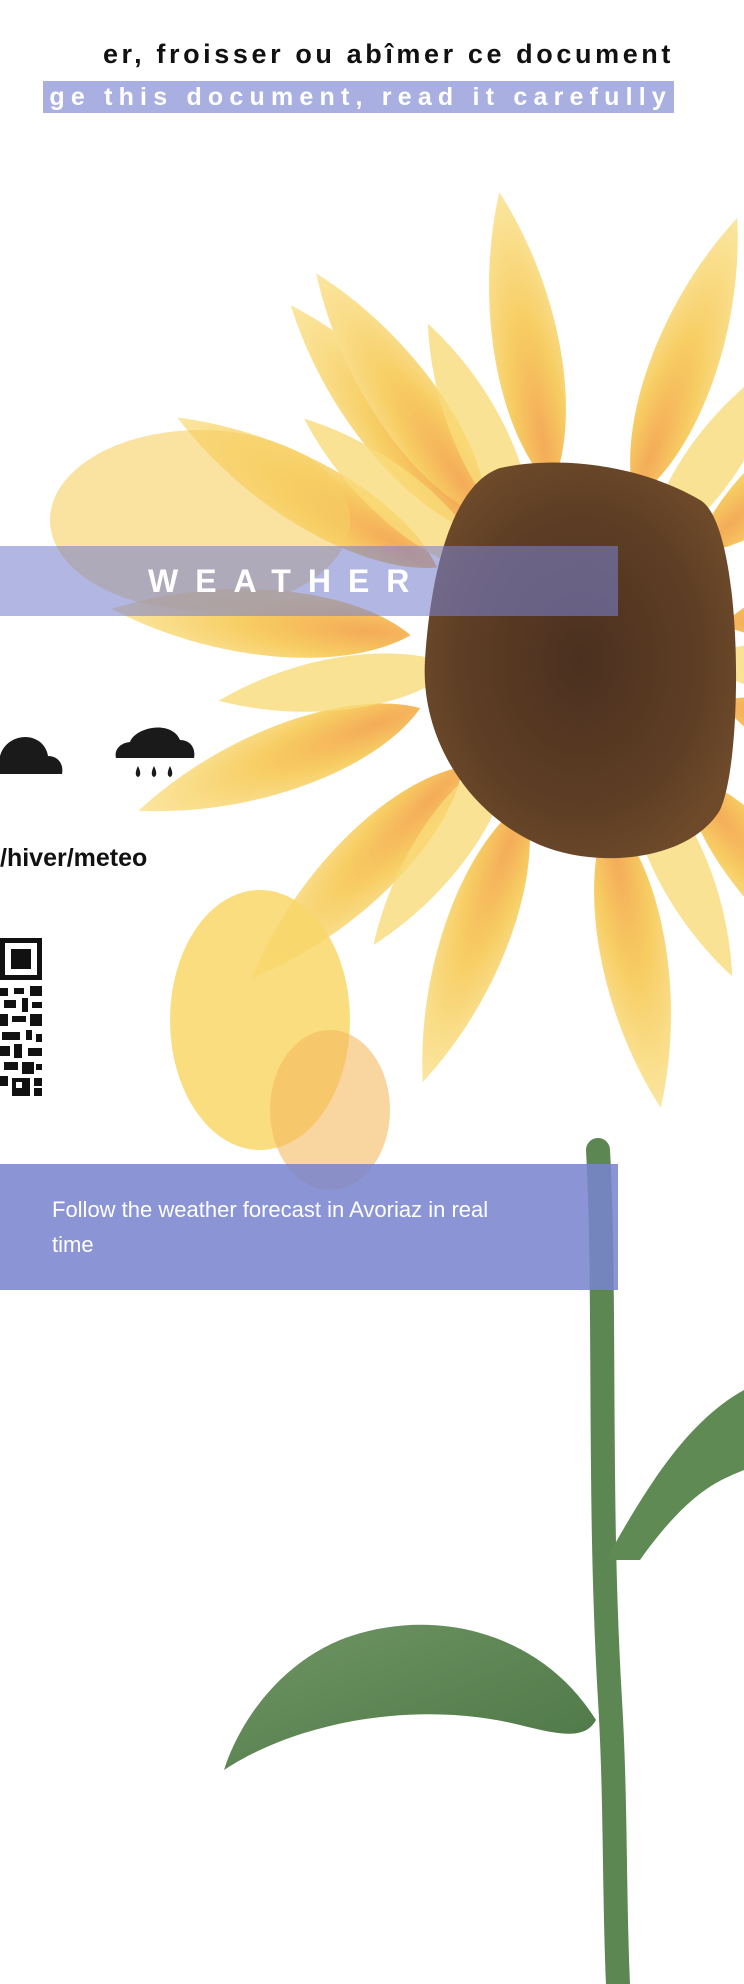  I want to click on cloud-icon, so click(31, 755).